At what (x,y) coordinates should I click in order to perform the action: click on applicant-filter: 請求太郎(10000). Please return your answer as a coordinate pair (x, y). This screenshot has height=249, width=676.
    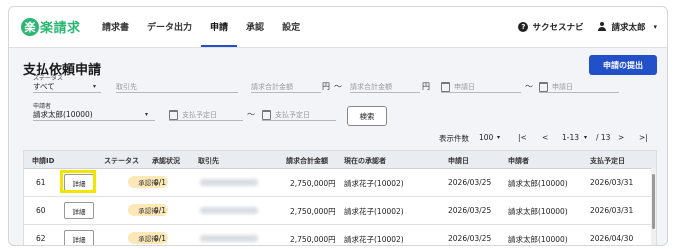
    Looking at the image, I should click on (63, 114).